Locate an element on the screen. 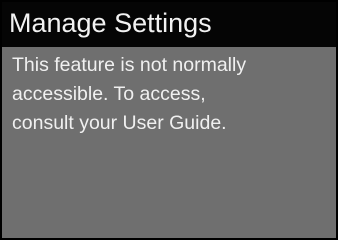 The width and height of the screenshot is (338, 240). message-line-2: accessible. To access, is located at coordinates (109, 94).